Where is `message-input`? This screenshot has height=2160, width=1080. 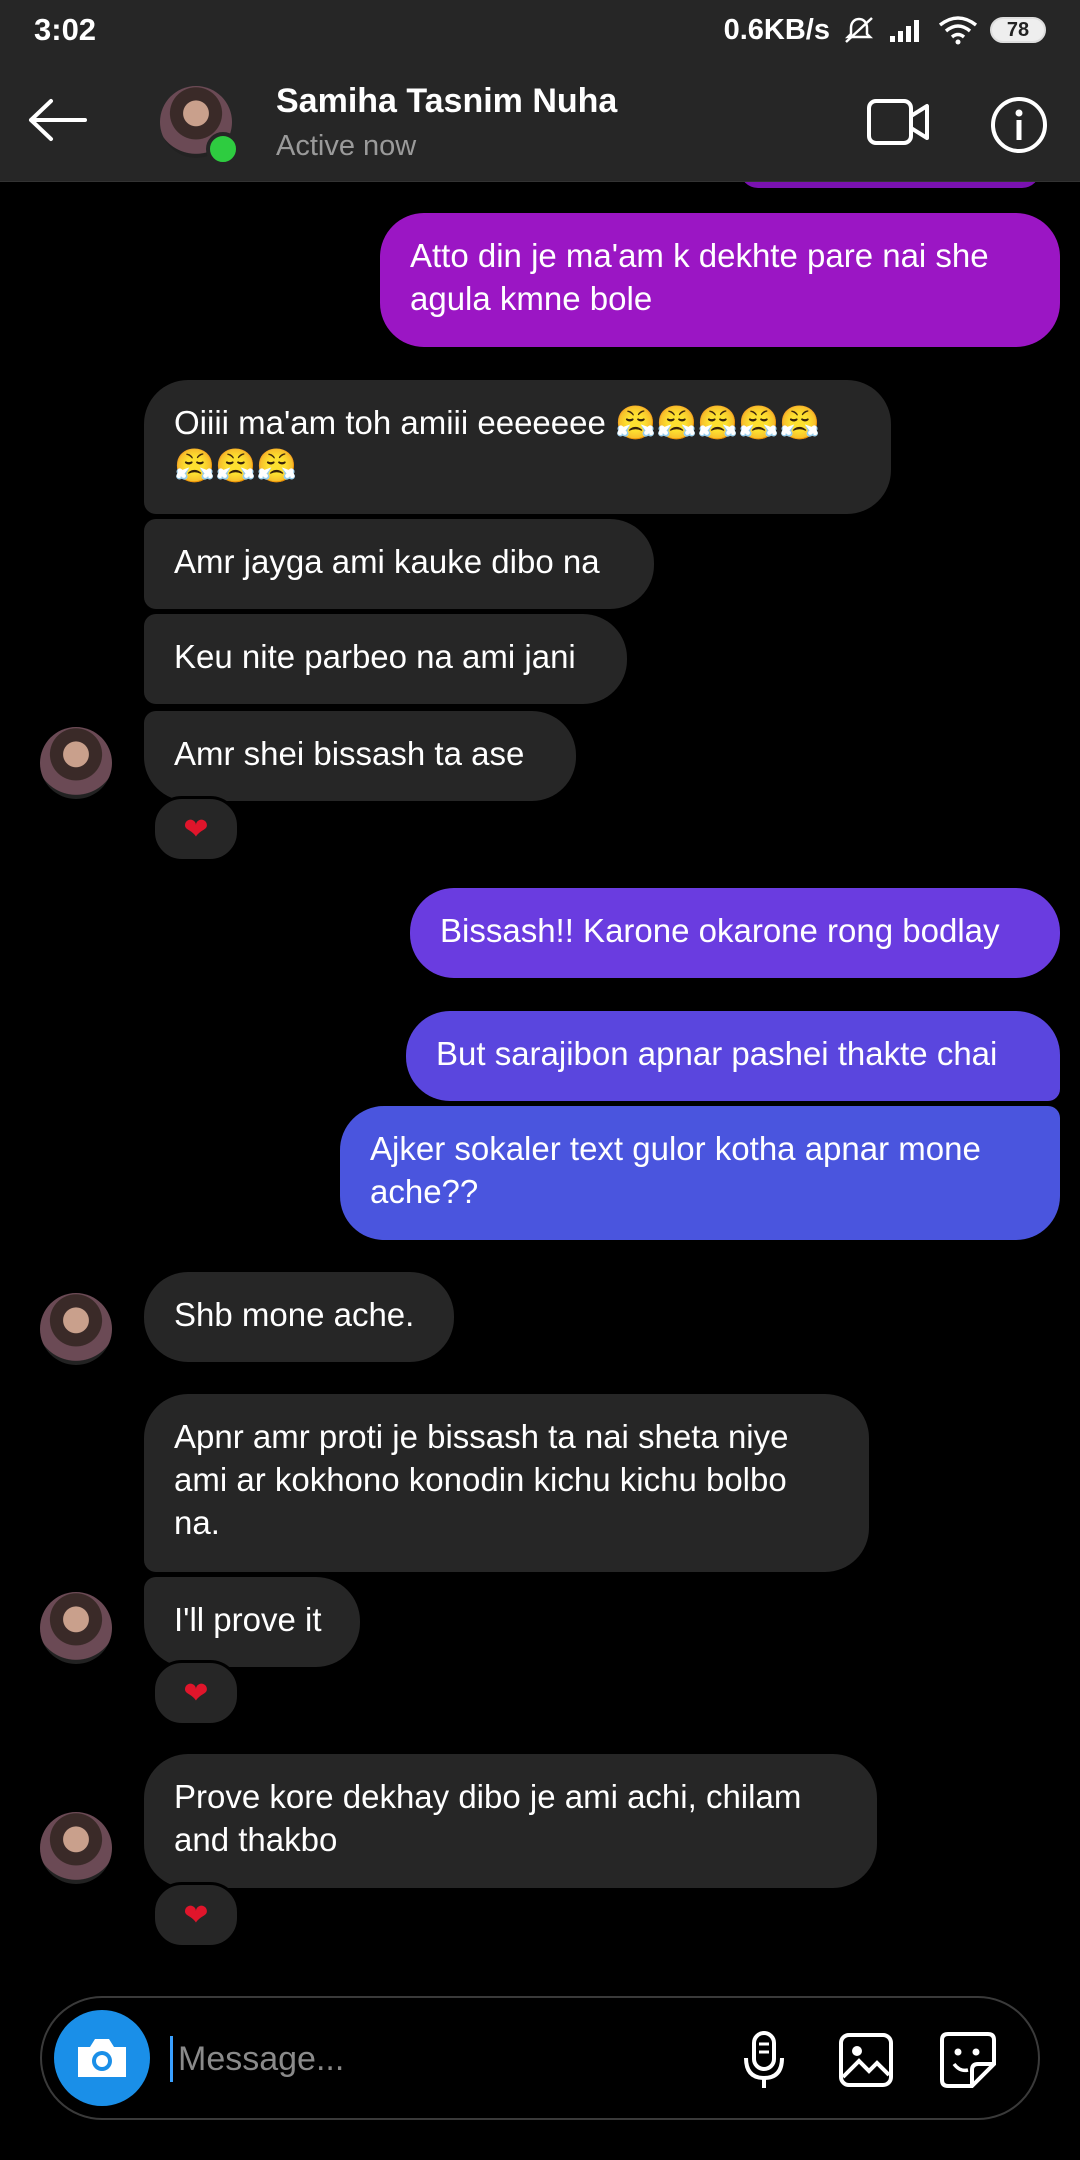 message-input is located at coordinates (428, 2059).